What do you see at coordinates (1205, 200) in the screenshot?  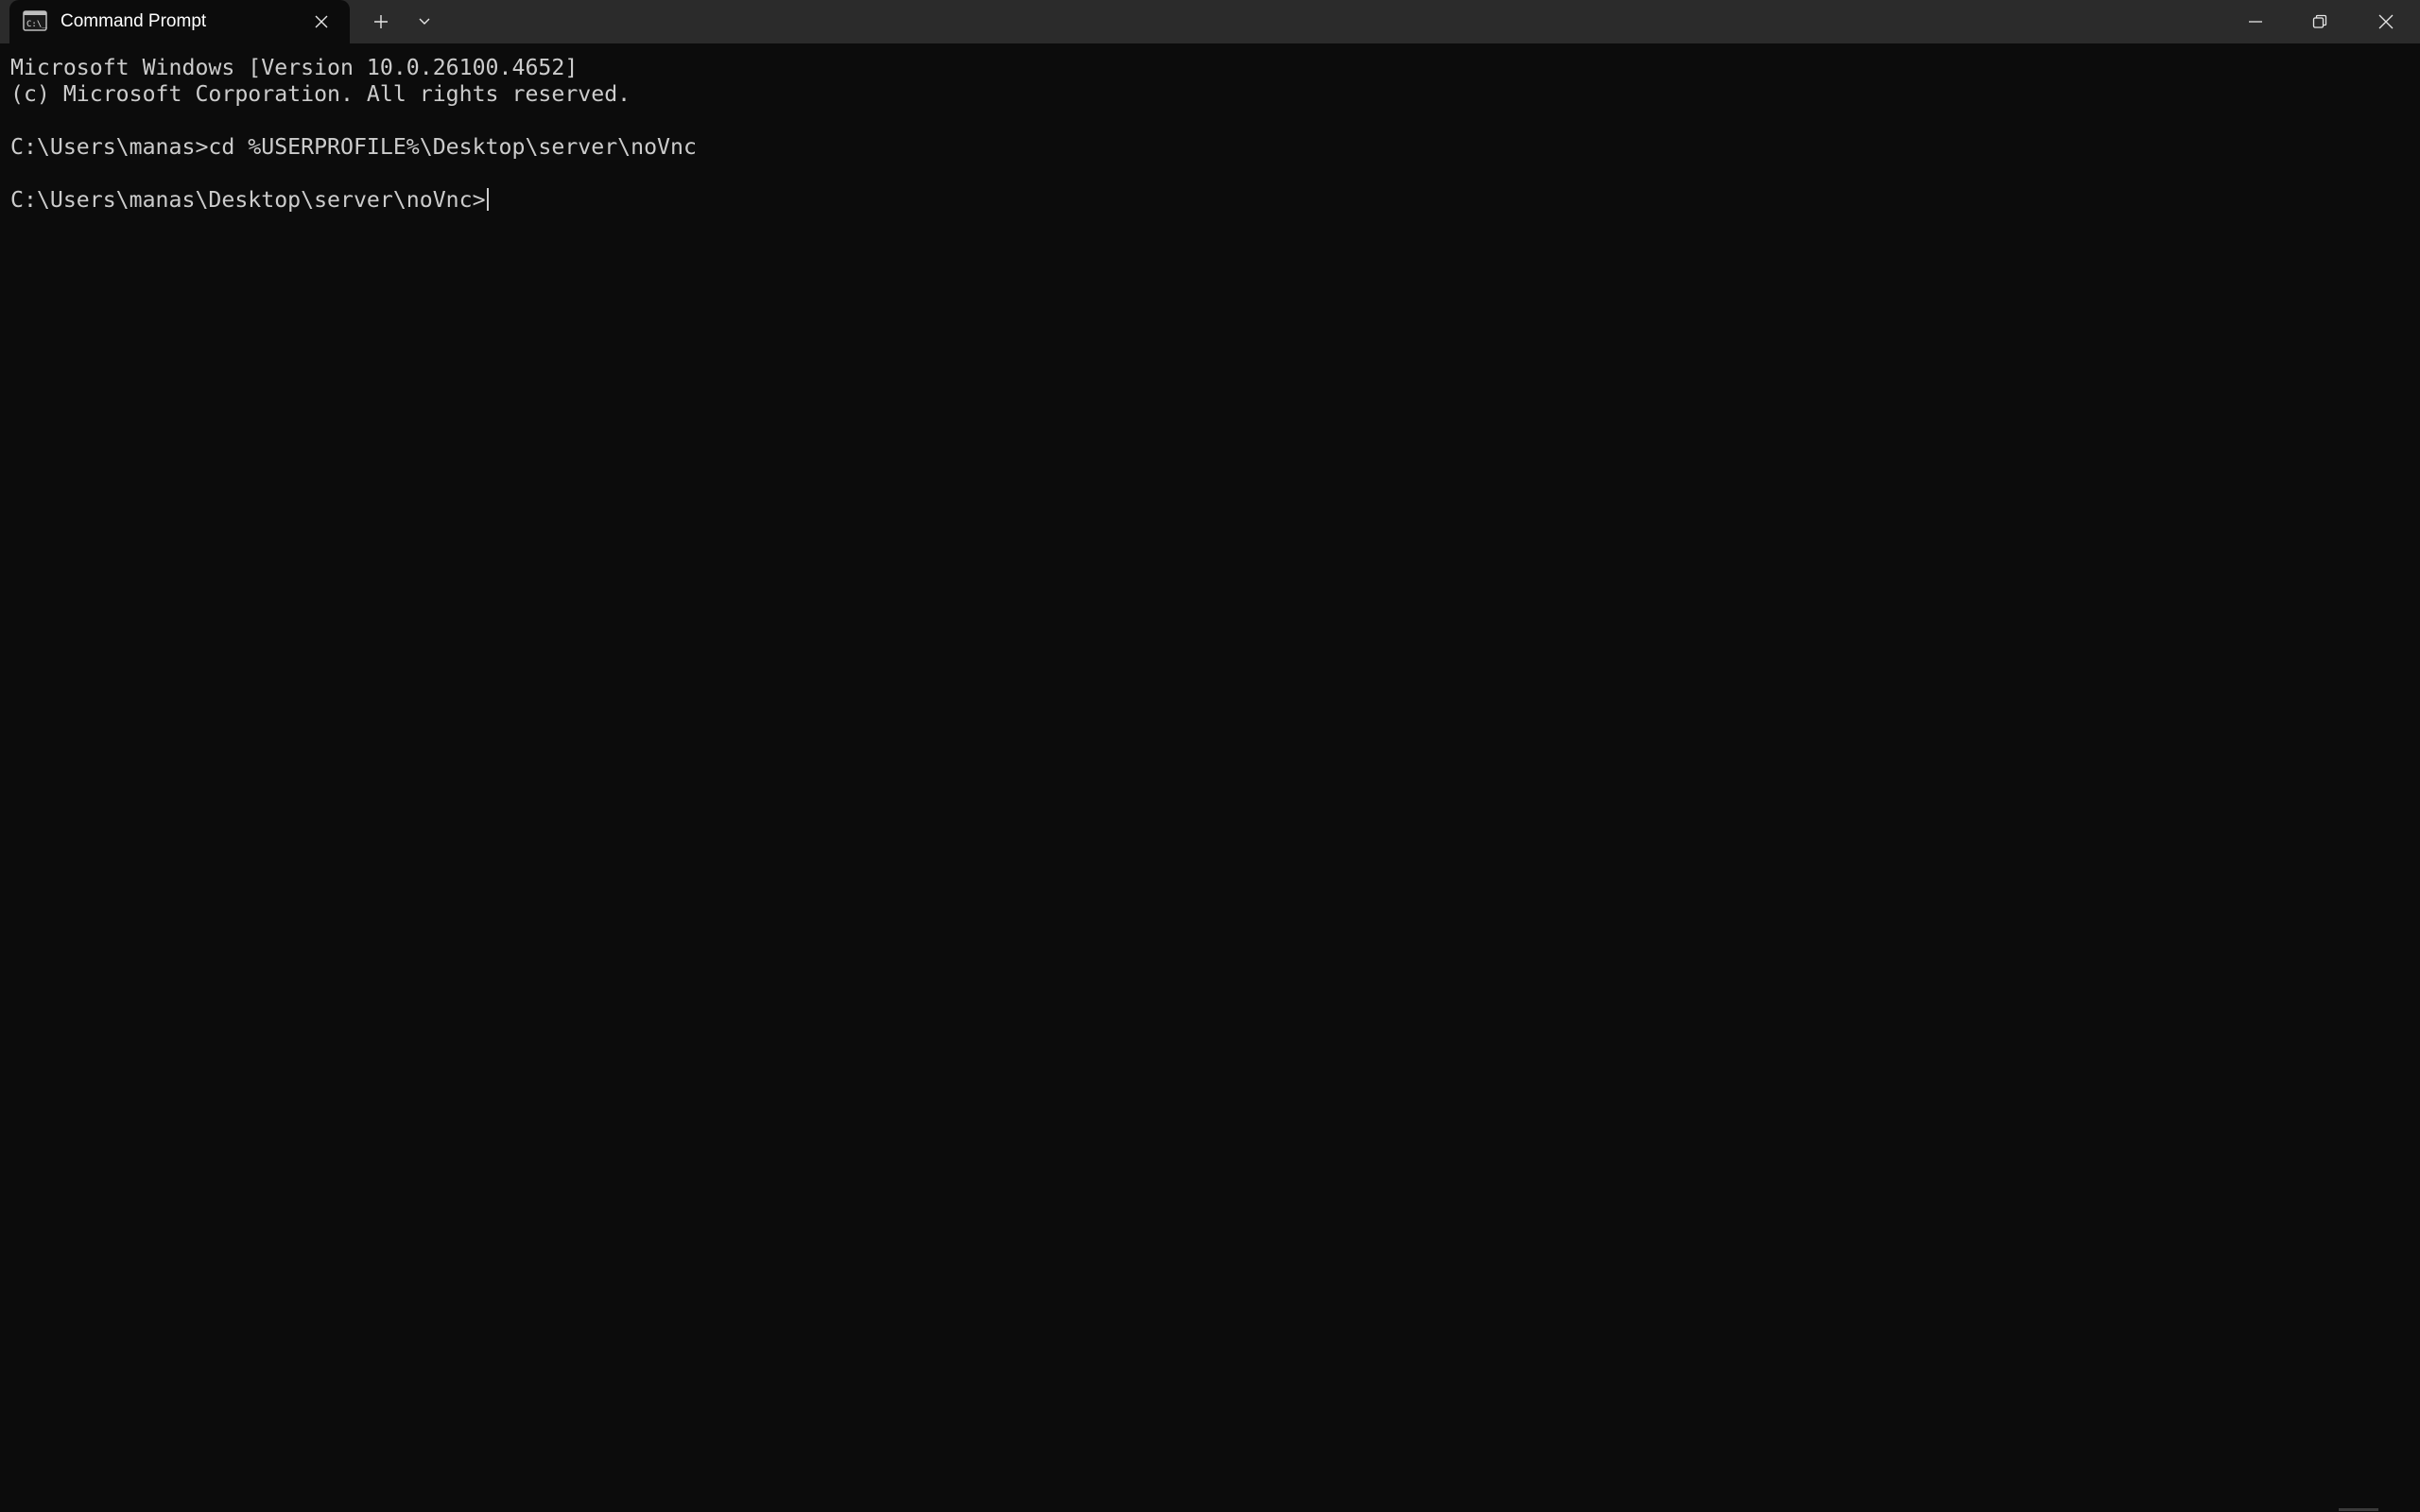 I see `terminal-prompt-line: C:\Users\manas\Desktop\server\noVnc>` at bounding box center [1205, 200].